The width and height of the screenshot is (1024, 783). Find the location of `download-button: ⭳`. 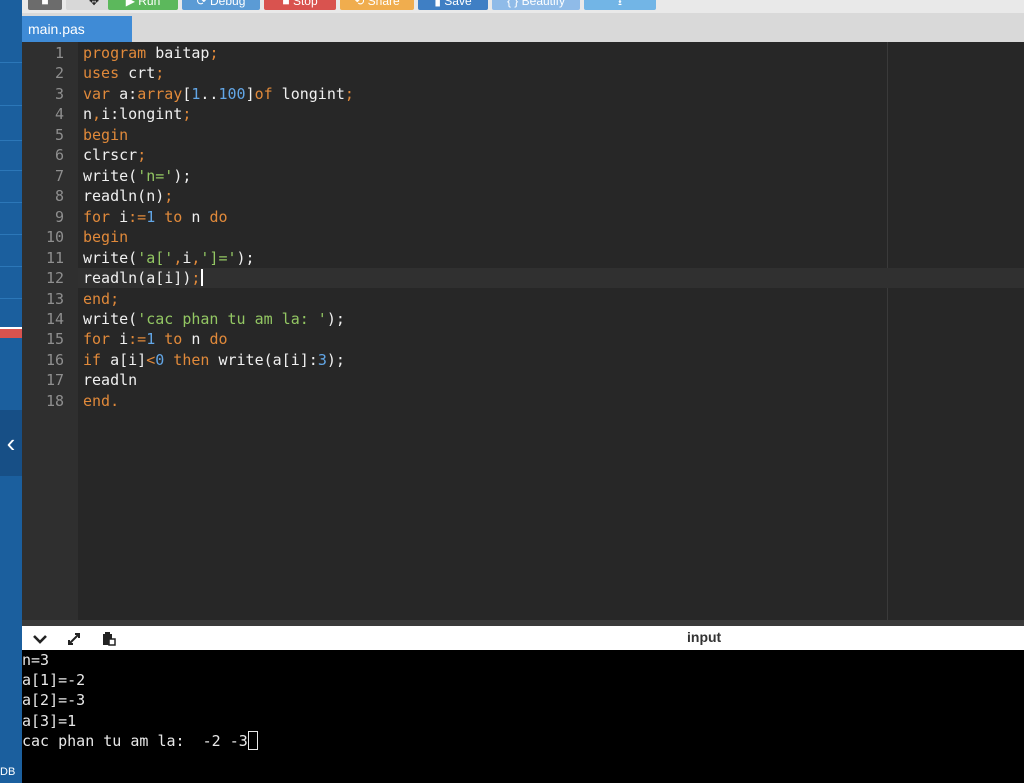

download-button: ⭳ is located at coordinates (620, 5).